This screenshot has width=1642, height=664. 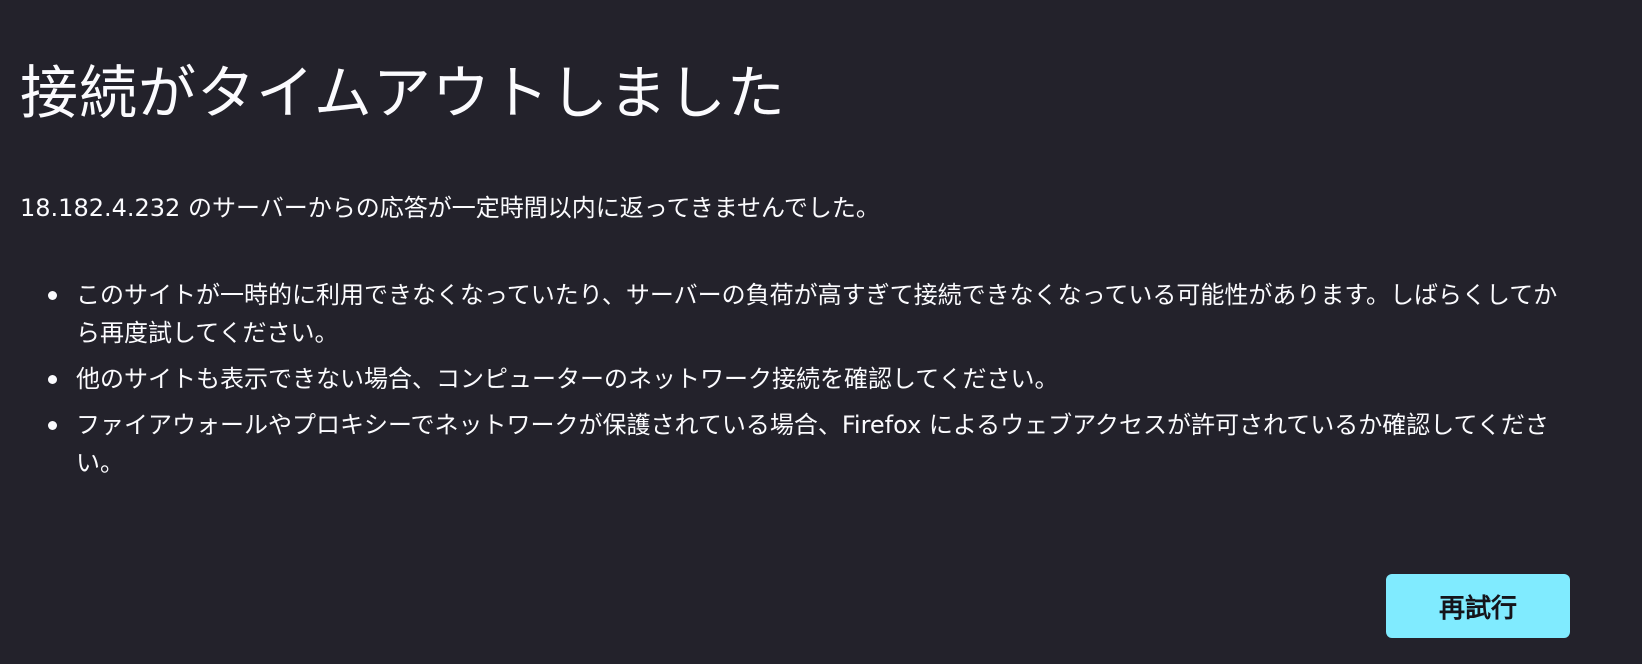 What do you see at coordinates (1478, 606) in the screenshot?
I see `retry-button: 再試行` at bounding box center [1478, 606].